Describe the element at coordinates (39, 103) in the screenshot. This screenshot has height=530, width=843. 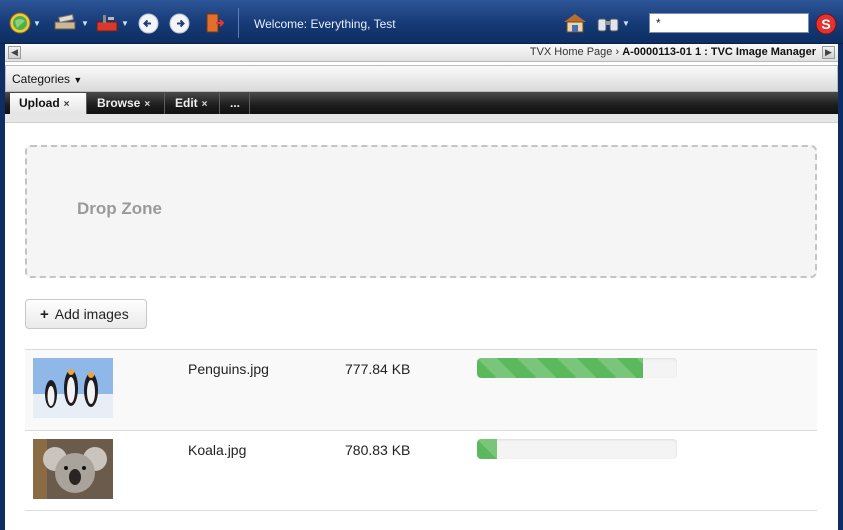
I see `tab-label: Upload` at that location.